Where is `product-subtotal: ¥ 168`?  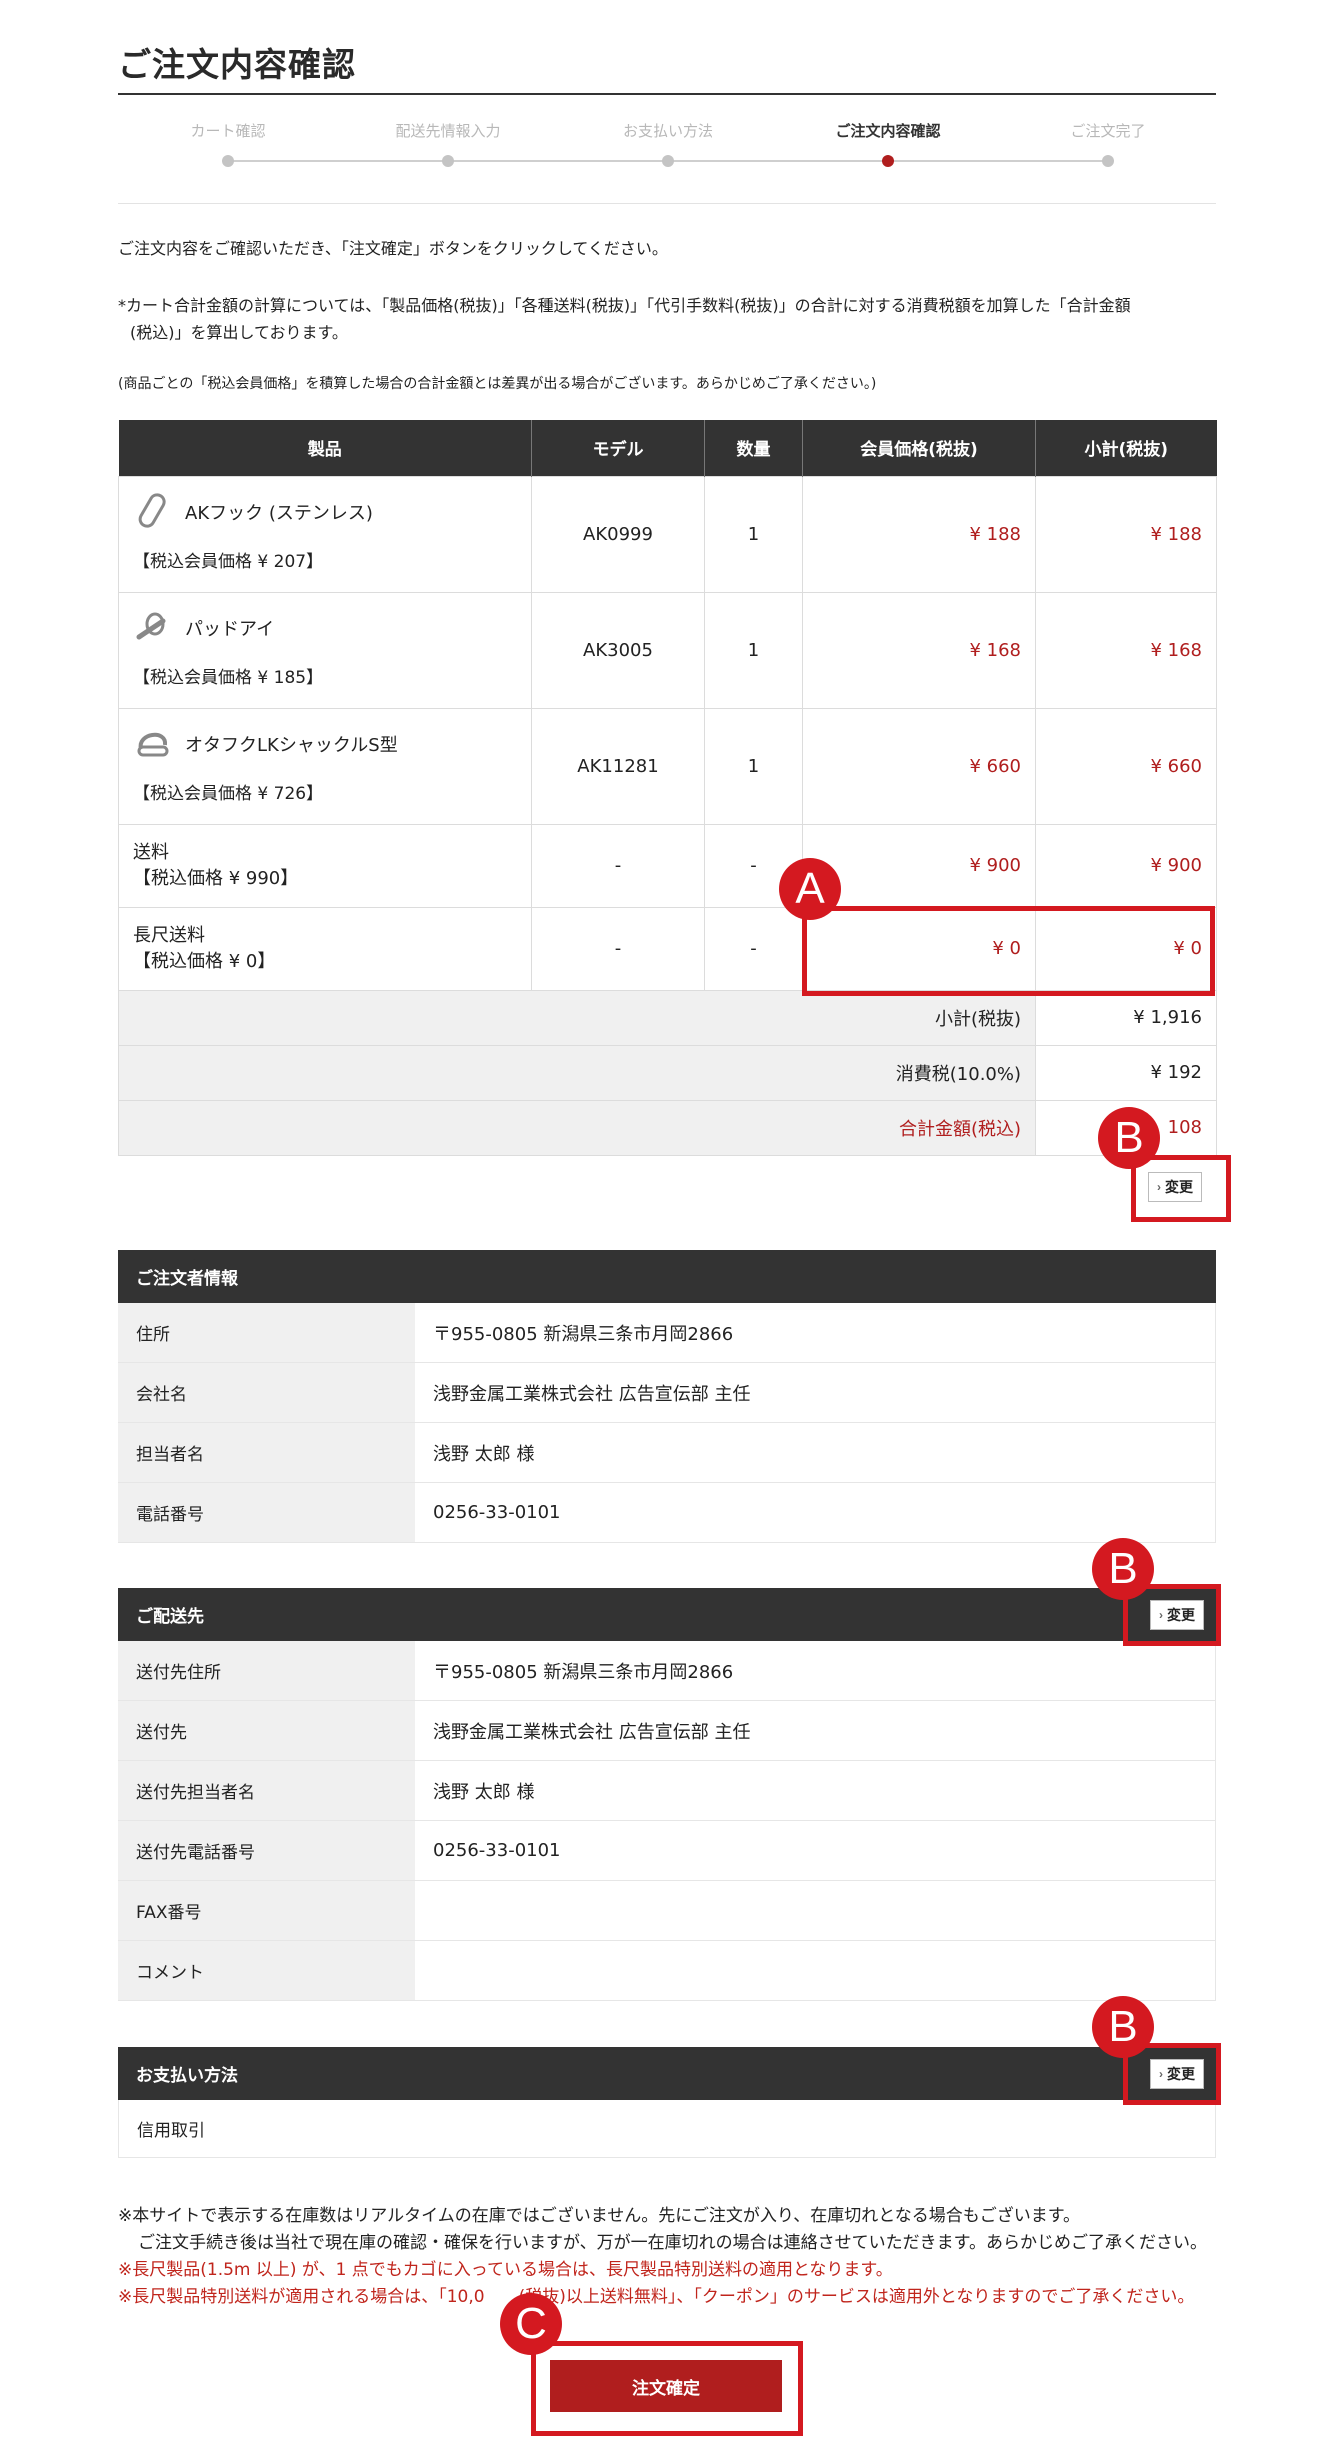 product-subtotal: ¥ 168 is located at coordinates (1126, 650).